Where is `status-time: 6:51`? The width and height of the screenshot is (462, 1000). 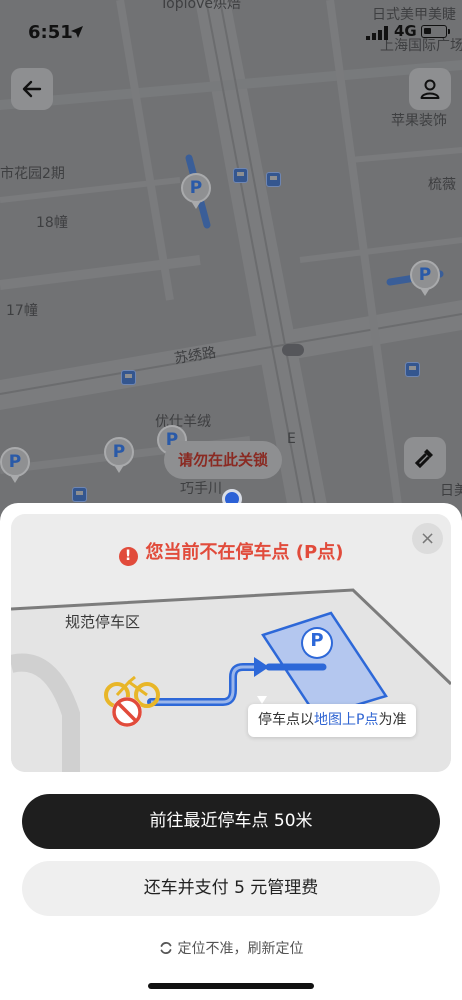
status-time: 6:51 is located at coordinates (50, 32).